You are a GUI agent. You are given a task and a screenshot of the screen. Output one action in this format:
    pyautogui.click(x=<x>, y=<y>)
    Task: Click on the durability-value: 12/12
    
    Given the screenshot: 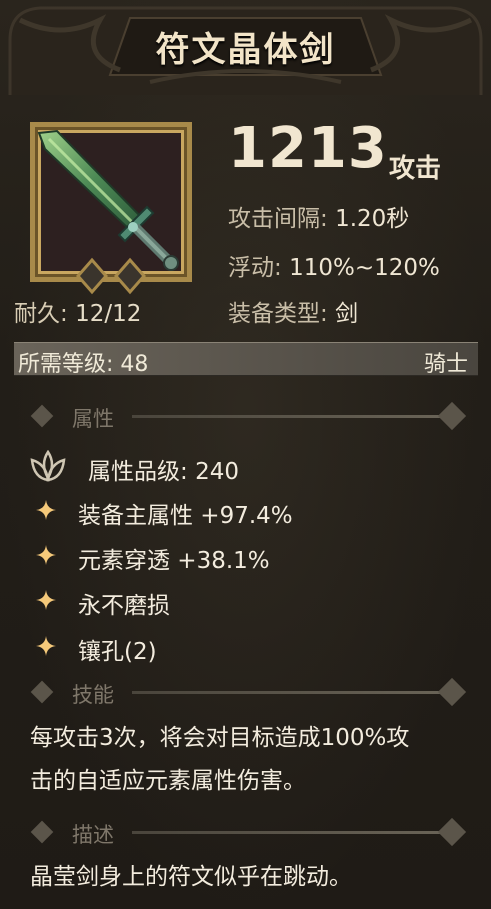 What is the action you would take?
    pyautogui.click(x=108, y=314)
    